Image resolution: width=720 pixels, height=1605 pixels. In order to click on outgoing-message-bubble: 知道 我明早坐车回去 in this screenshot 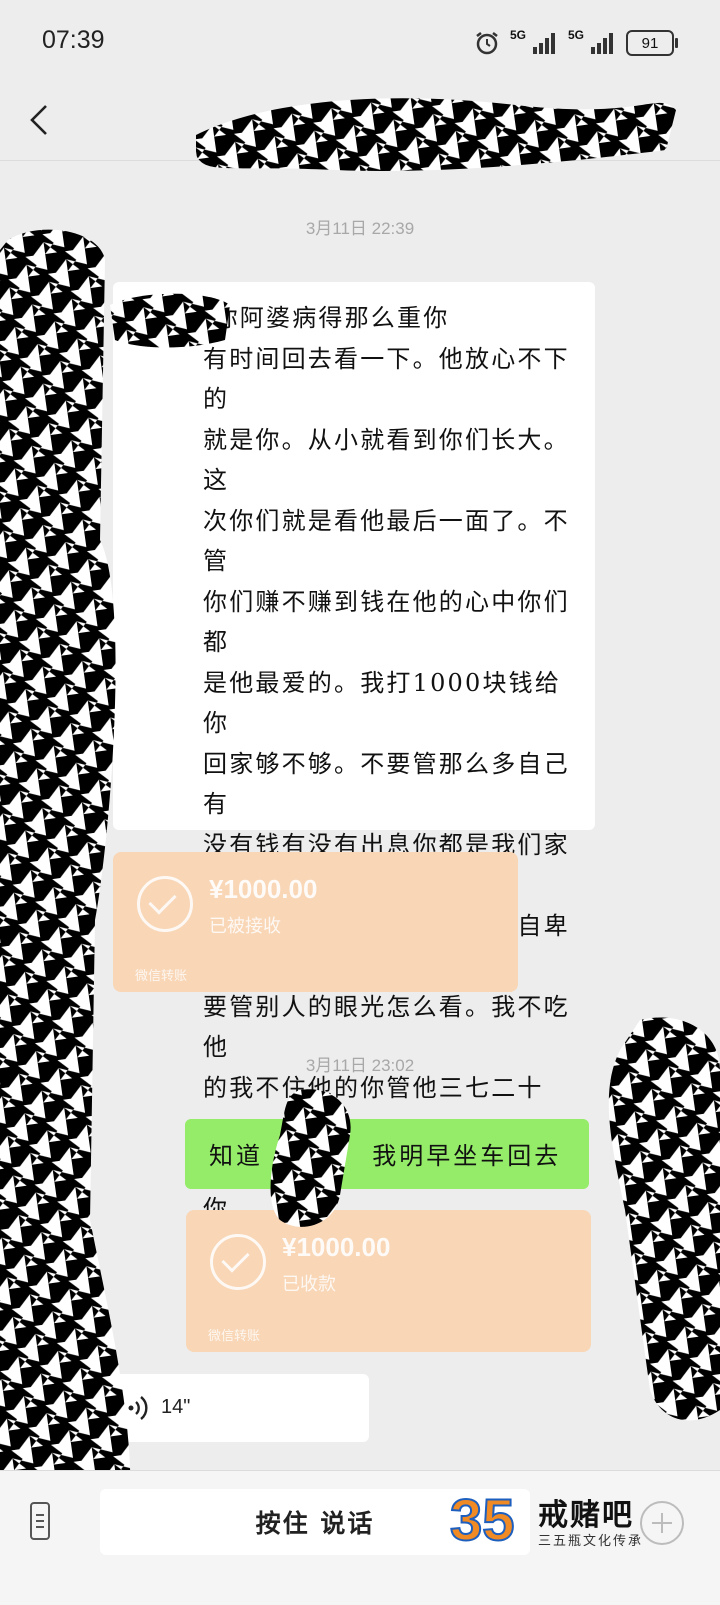, I will do `click(387, 1154)`.